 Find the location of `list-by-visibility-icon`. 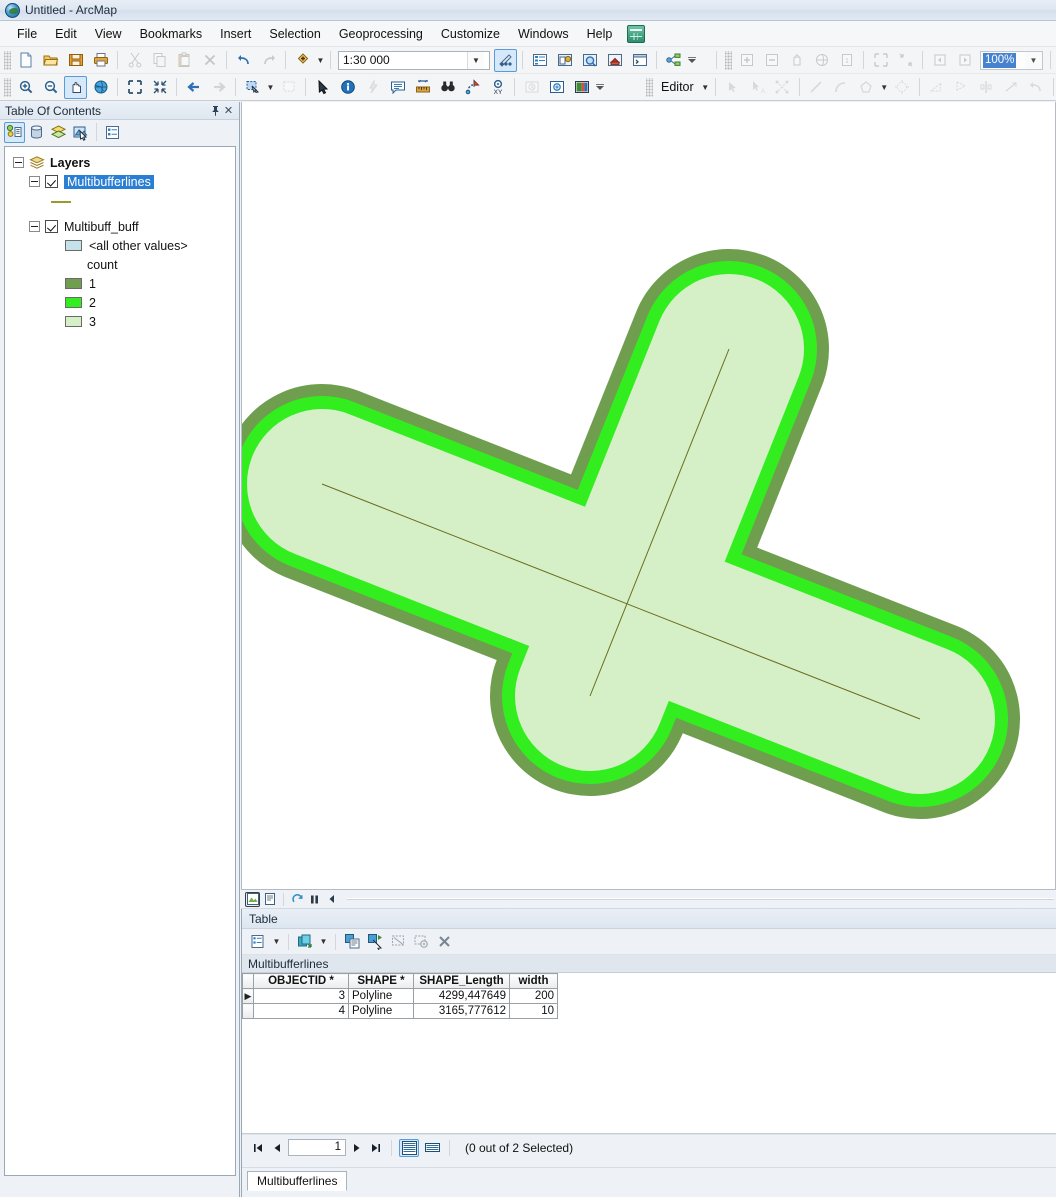

list-by-visibility-icon is located at coordinates (58, 132).